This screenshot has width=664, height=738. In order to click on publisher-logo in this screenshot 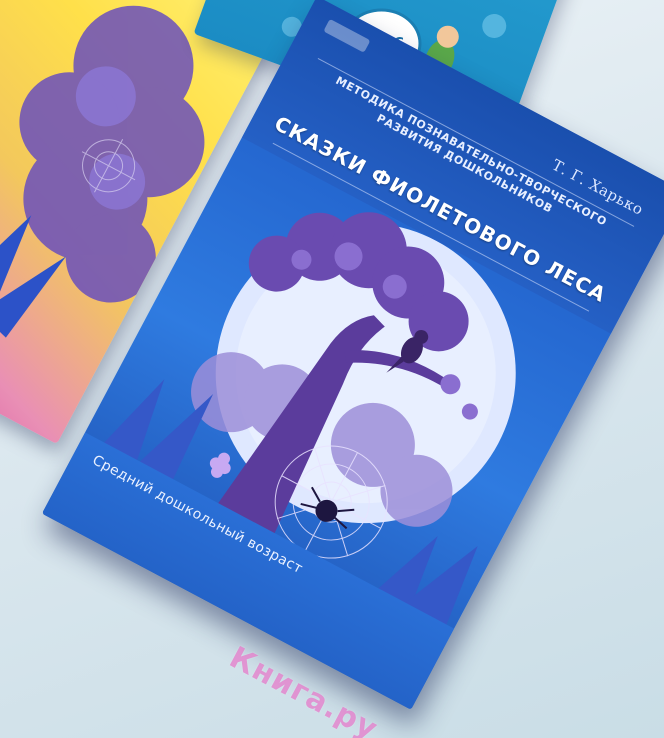, I will do `click(347, 35)`.